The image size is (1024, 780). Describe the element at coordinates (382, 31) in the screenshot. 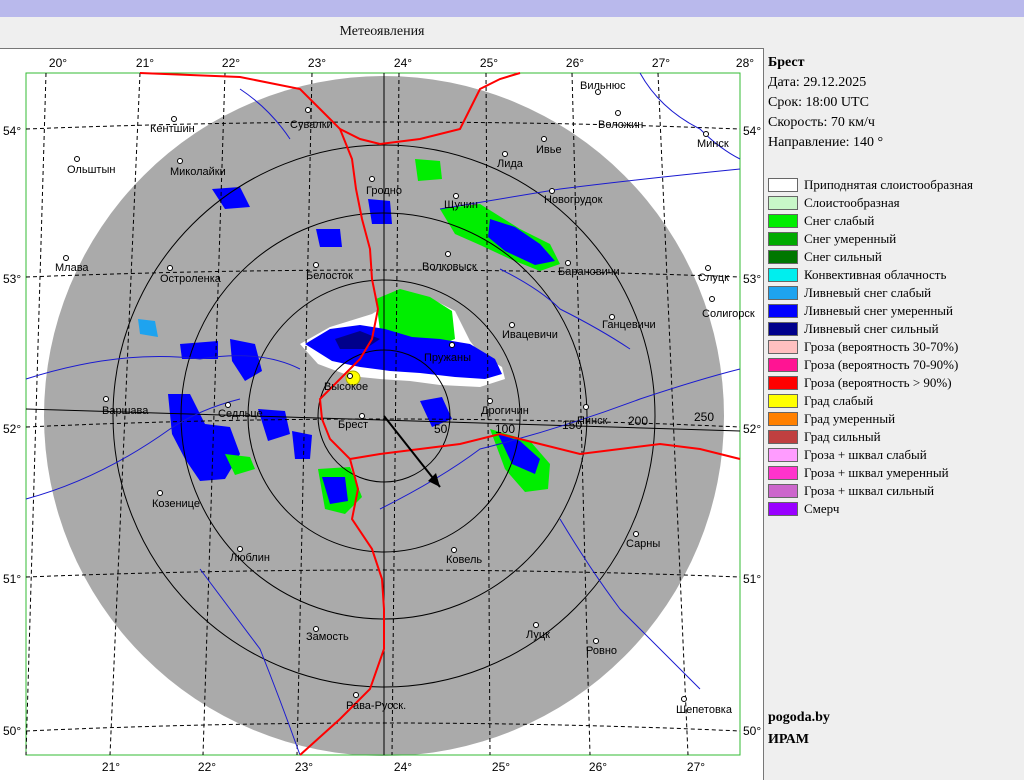

I see `map-title: Метеоявления` at that location.